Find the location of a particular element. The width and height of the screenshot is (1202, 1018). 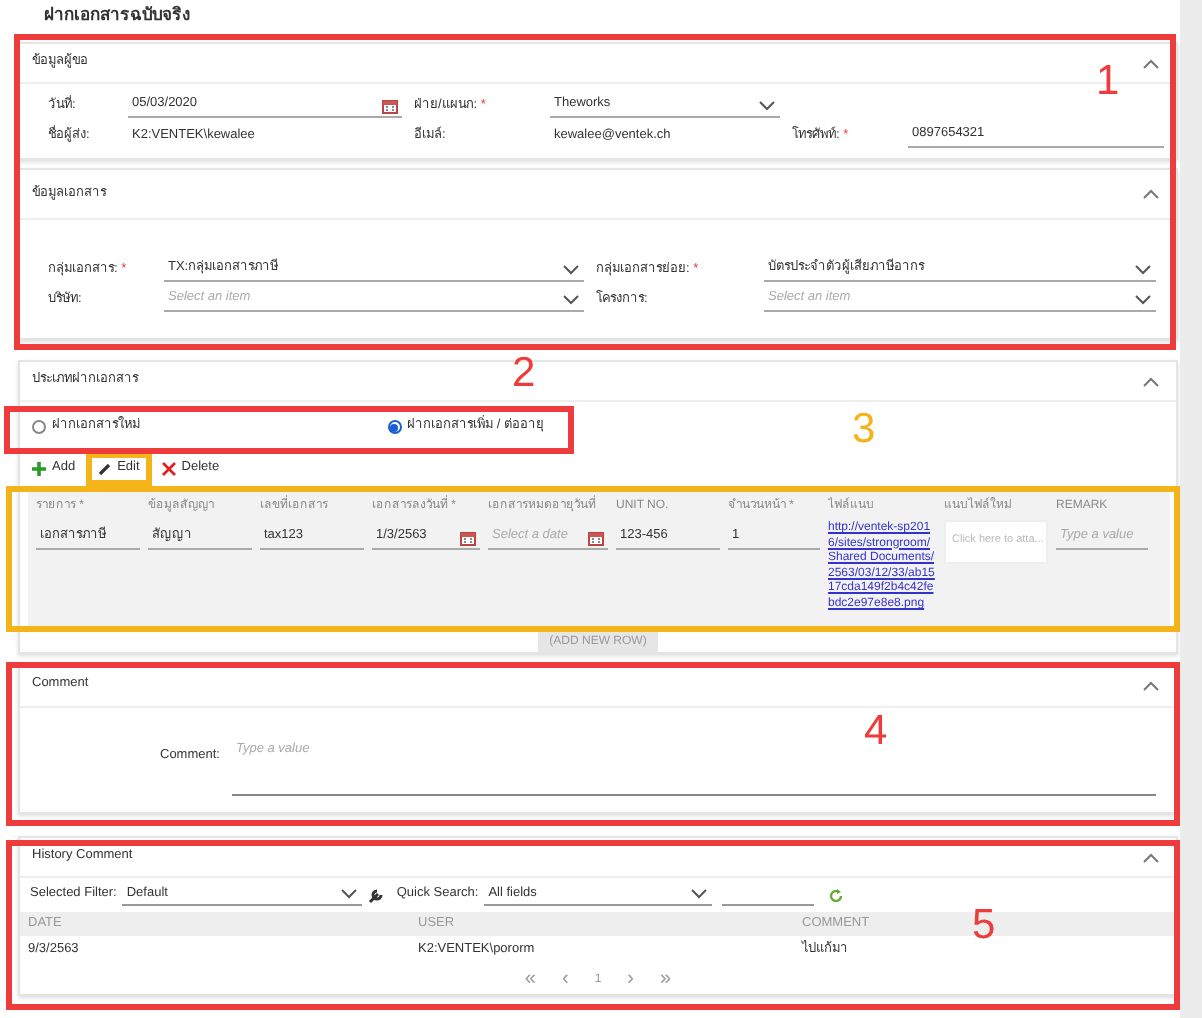

wrench-icon is located at coordinates (376, 895).